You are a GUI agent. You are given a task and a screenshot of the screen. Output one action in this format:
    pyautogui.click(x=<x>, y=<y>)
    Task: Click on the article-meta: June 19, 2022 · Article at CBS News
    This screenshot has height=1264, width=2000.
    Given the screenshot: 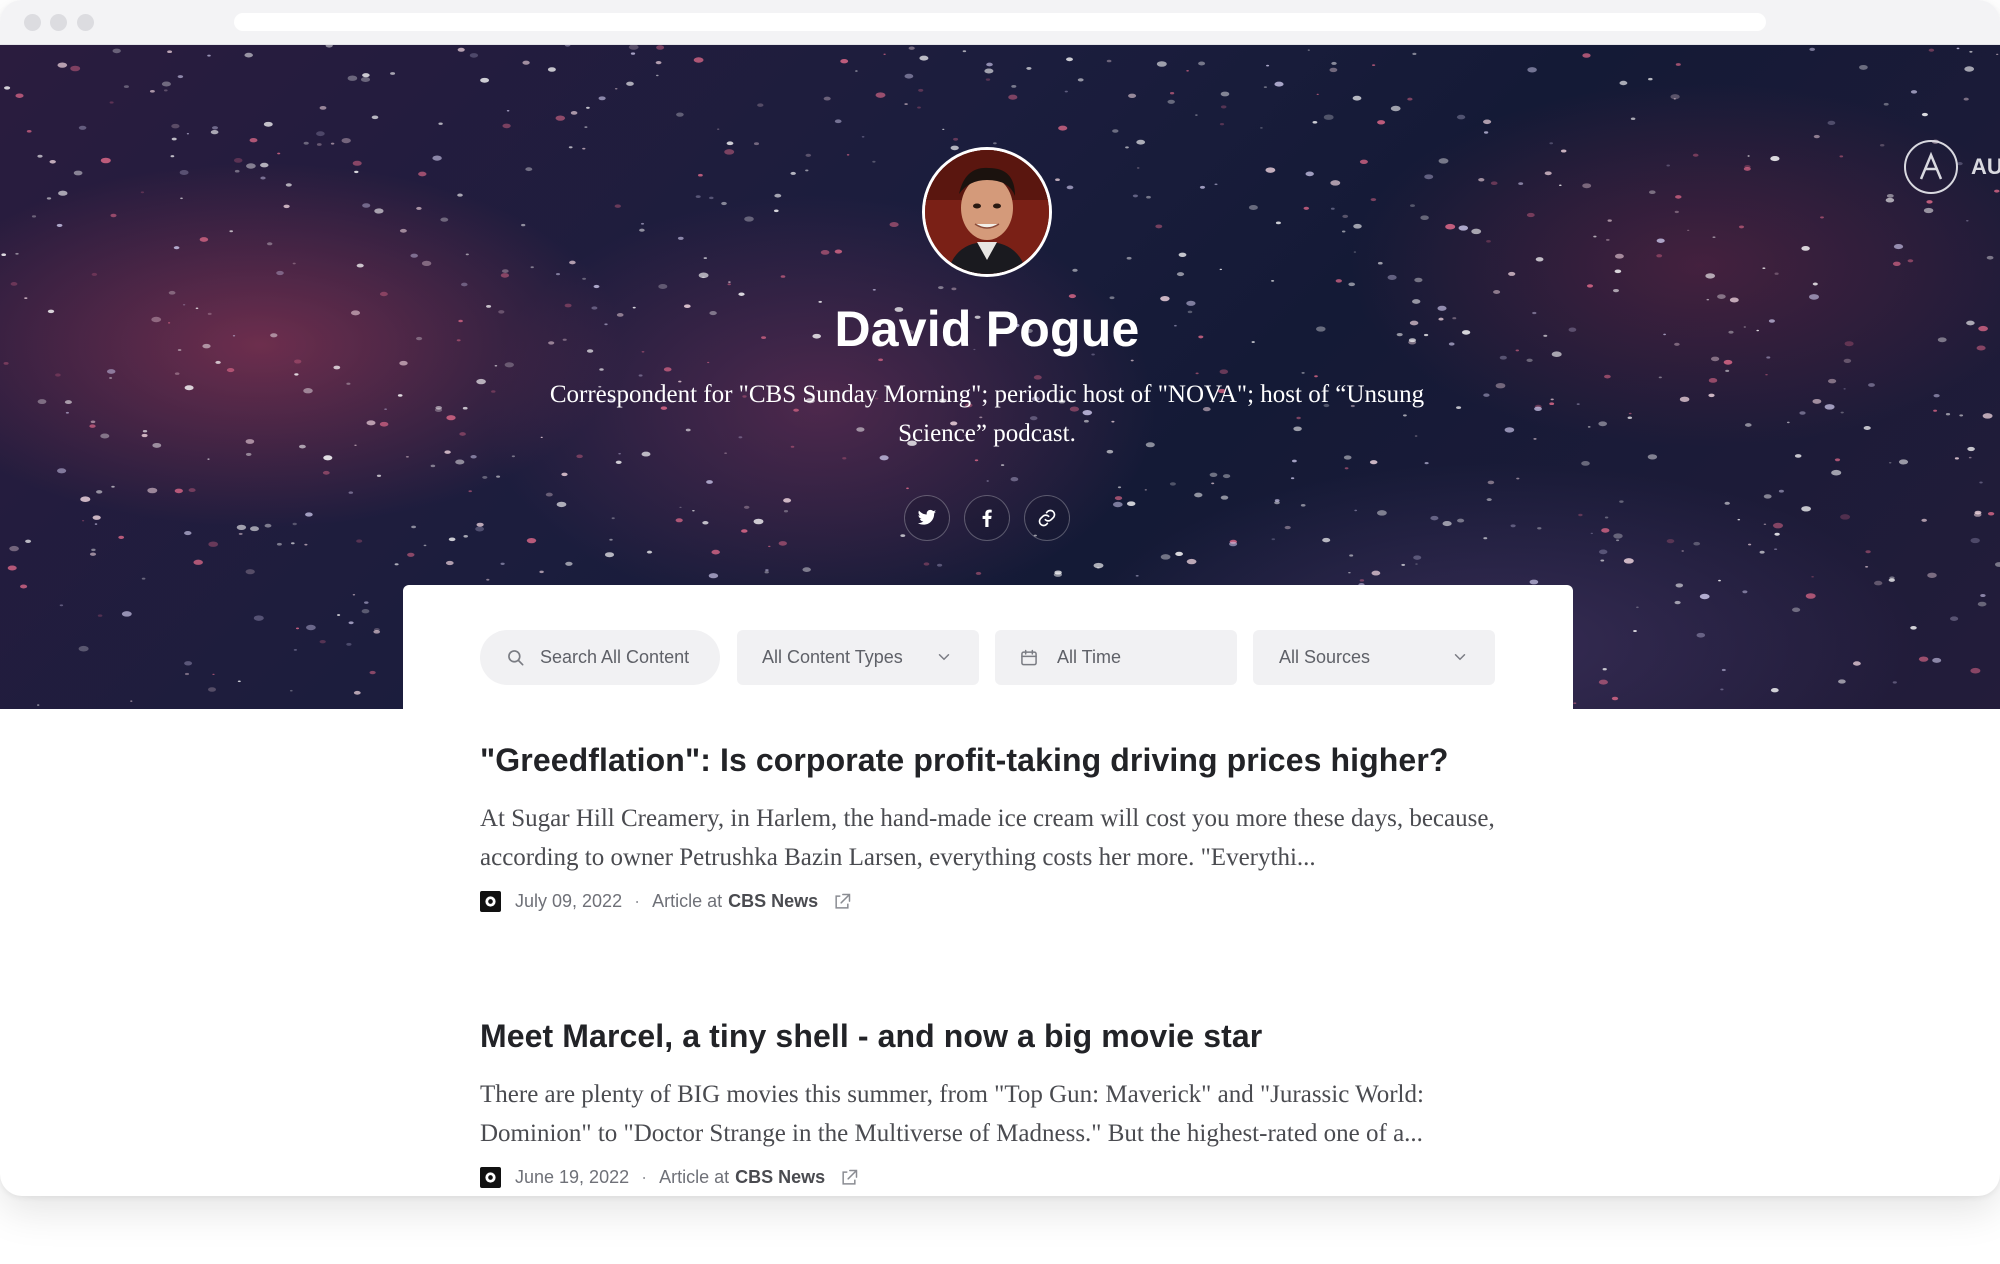 What is the action you would take?
    pyautogui.click(x=990, y=1177)
    